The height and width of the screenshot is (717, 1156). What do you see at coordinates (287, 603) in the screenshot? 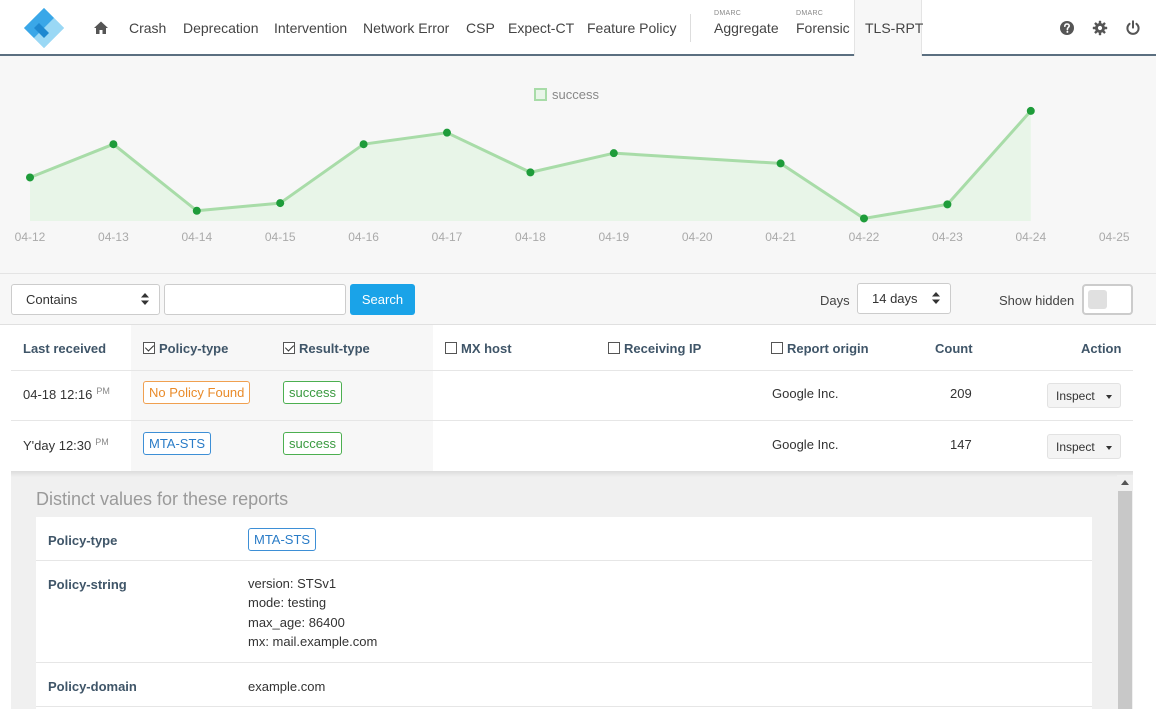
I see `policy-string-line: mode: testing` at bounding box center [287, 603].